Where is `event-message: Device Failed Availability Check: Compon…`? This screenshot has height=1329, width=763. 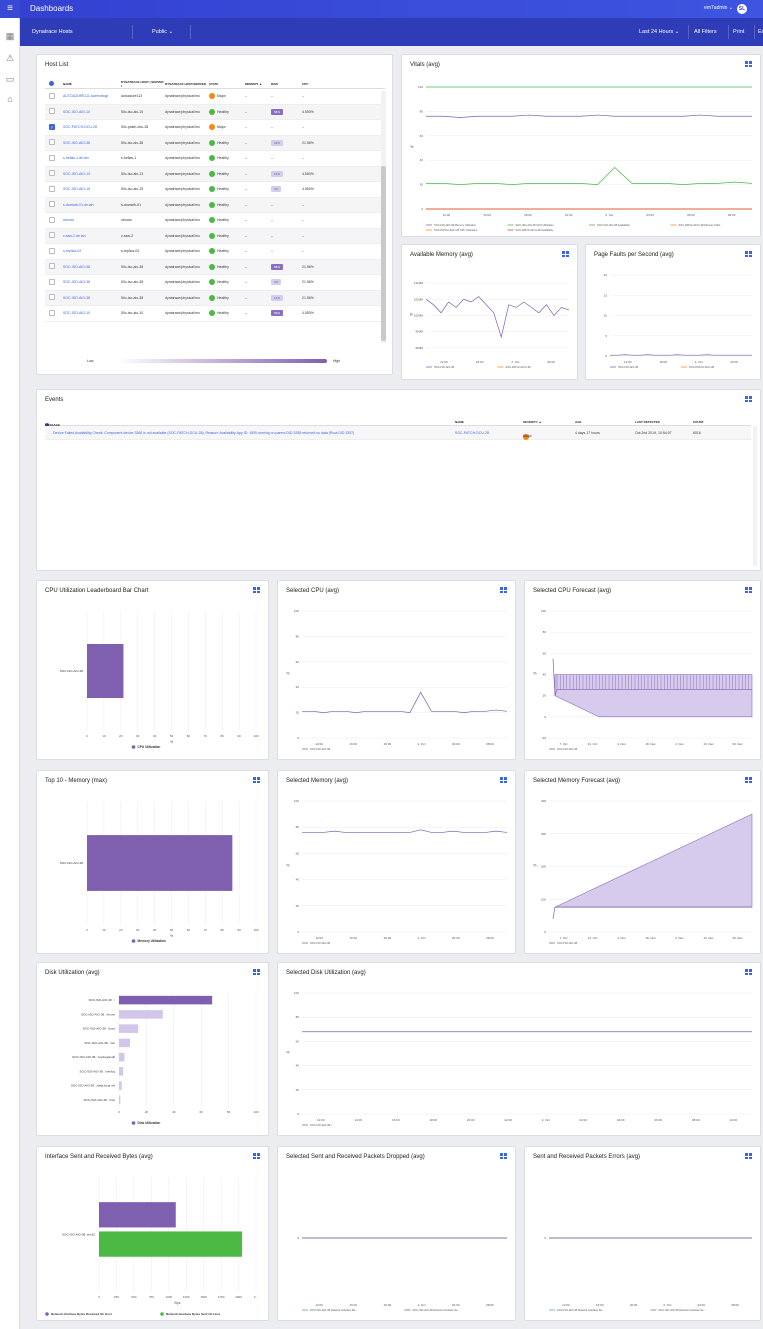 event-message: Device Failed Availability Check: Compon… is located at coordinates (250, 433).